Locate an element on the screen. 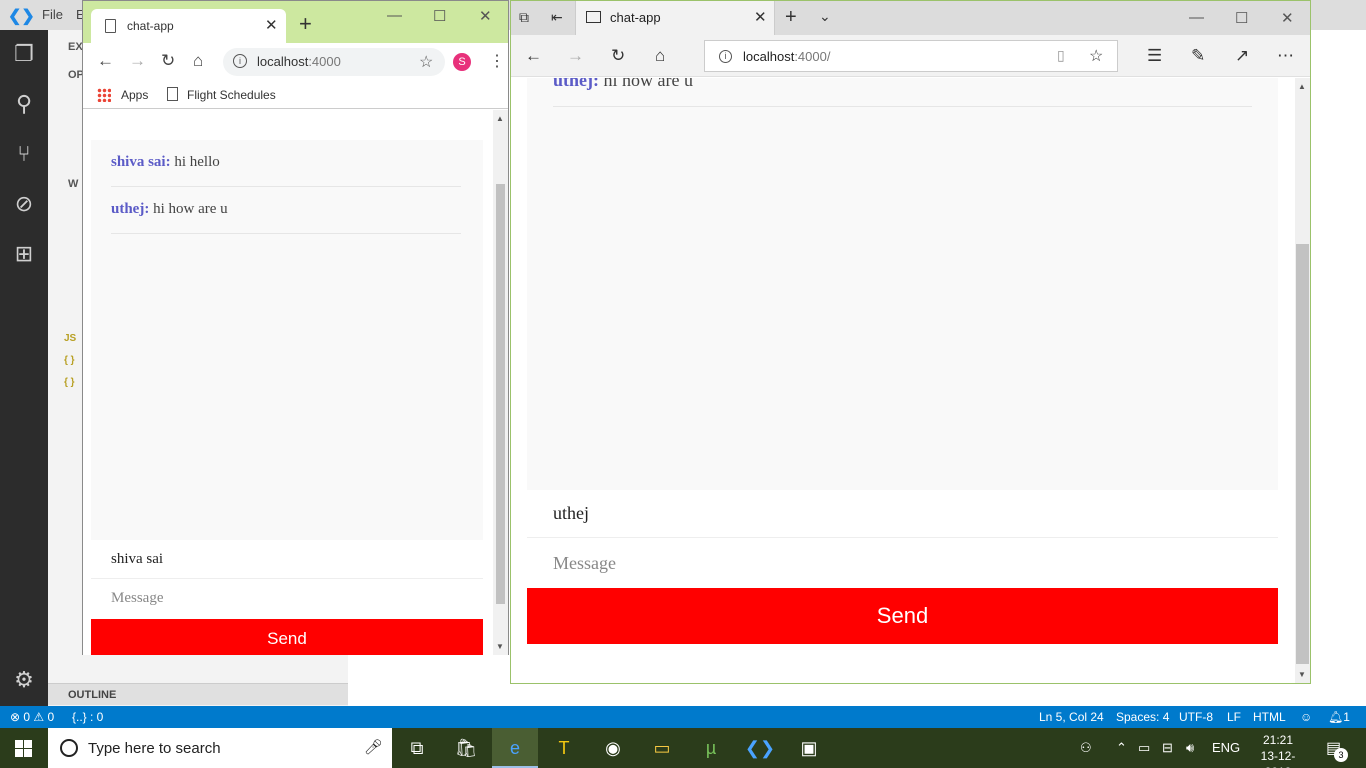  input-language: ENG is located at coordinates (1226, 747).